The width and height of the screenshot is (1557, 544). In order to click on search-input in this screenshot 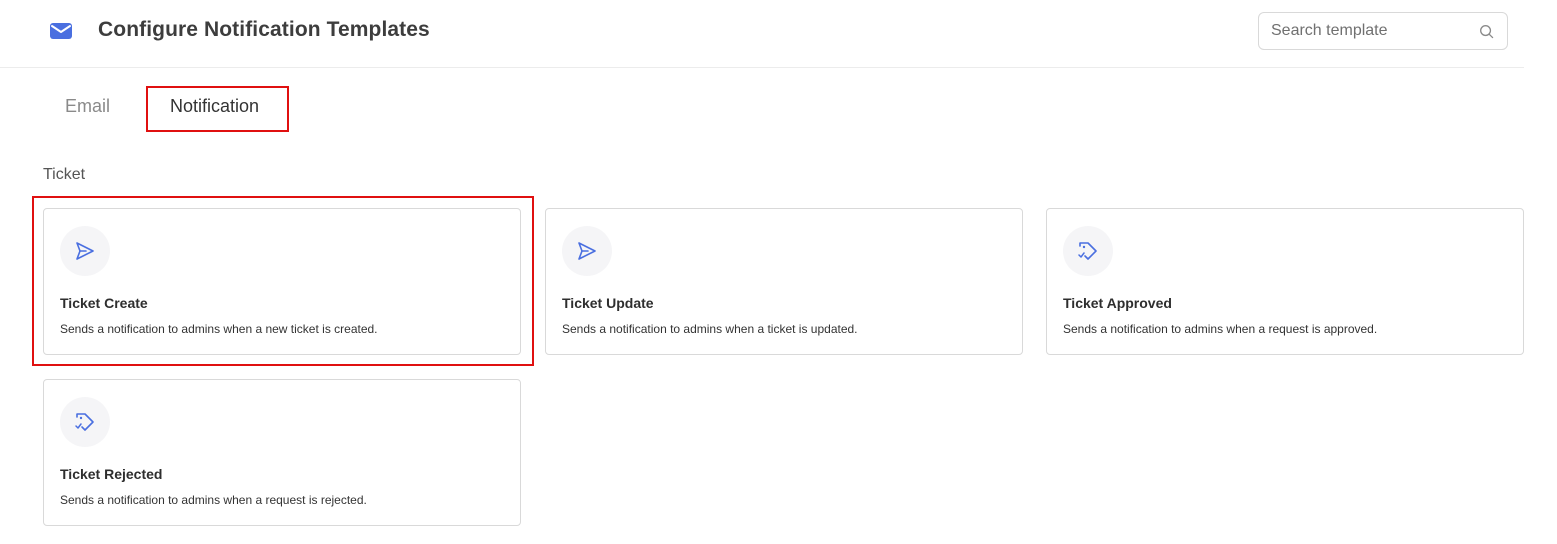, I will do `click(1371, 31)`.